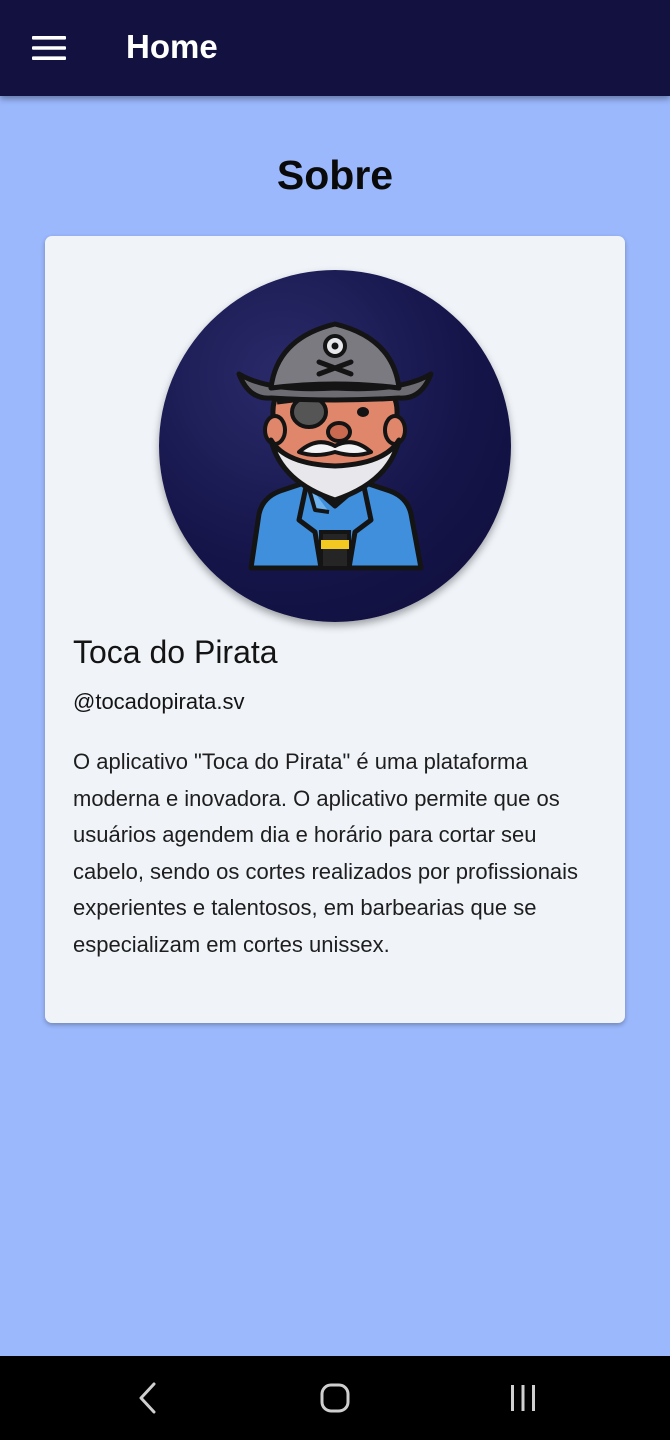  What do you see at coordinates (335, 48) in the screenshot?
I see `app-bar: Home` at bounding box center [335, 48].